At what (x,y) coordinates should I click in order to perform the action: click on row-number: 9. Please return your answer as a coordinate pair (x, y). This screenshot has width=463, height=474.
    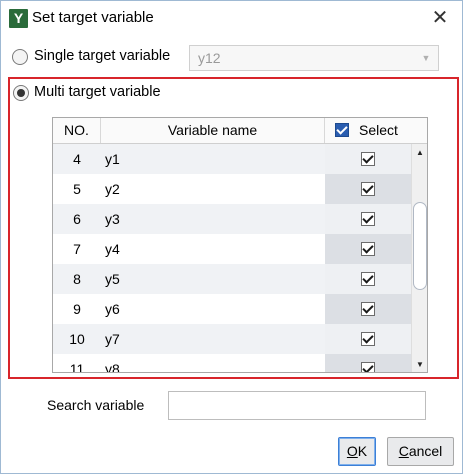
    Looking at the image, I should click on (77, 309).